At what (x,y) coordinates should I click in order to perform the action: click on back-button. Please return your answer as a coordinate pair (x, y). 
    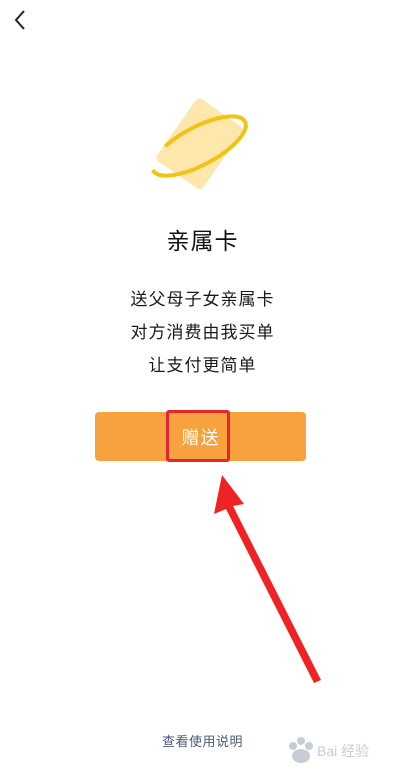
    Looking at the image, I should click on (20, 20).